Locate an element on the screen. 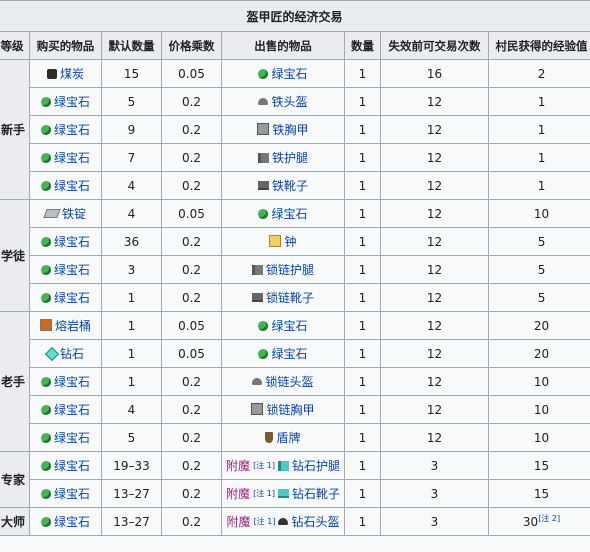 The image size is (590, 552). buy-item-link: 铁锭 is located at coordinates (74, 213).